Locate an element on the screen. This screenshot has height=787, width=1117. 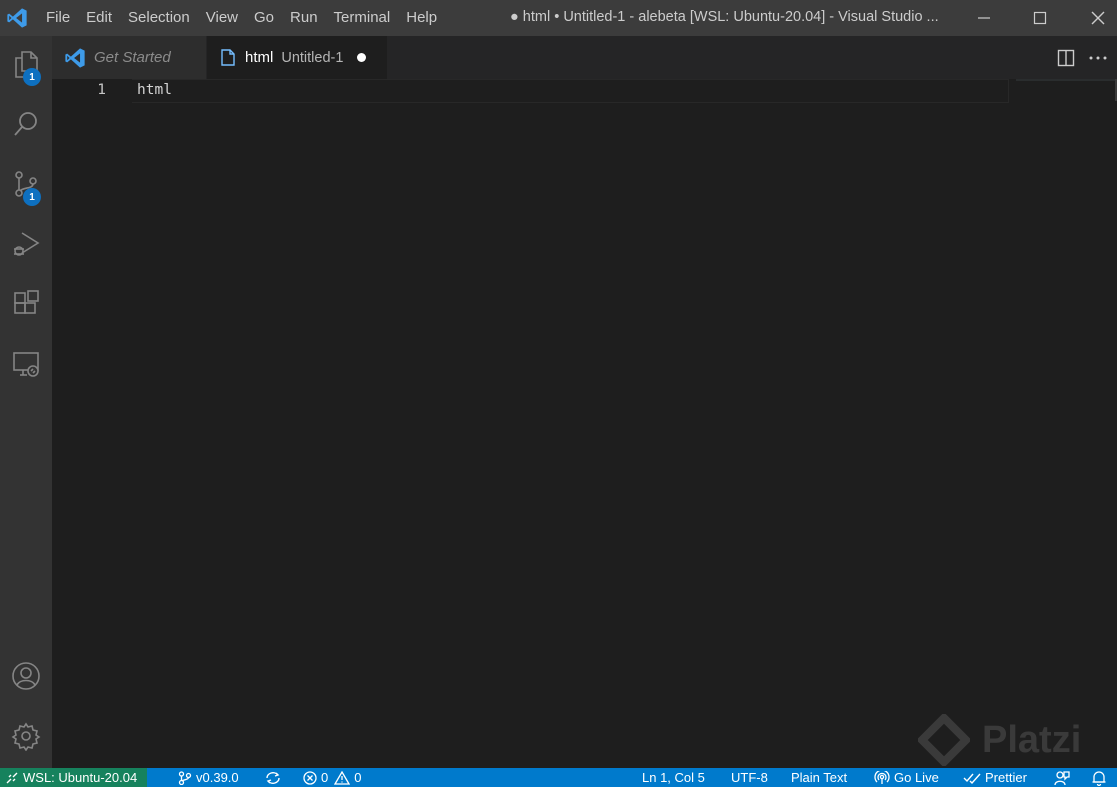
split-editor-button is located at coordinates (1066, 57).